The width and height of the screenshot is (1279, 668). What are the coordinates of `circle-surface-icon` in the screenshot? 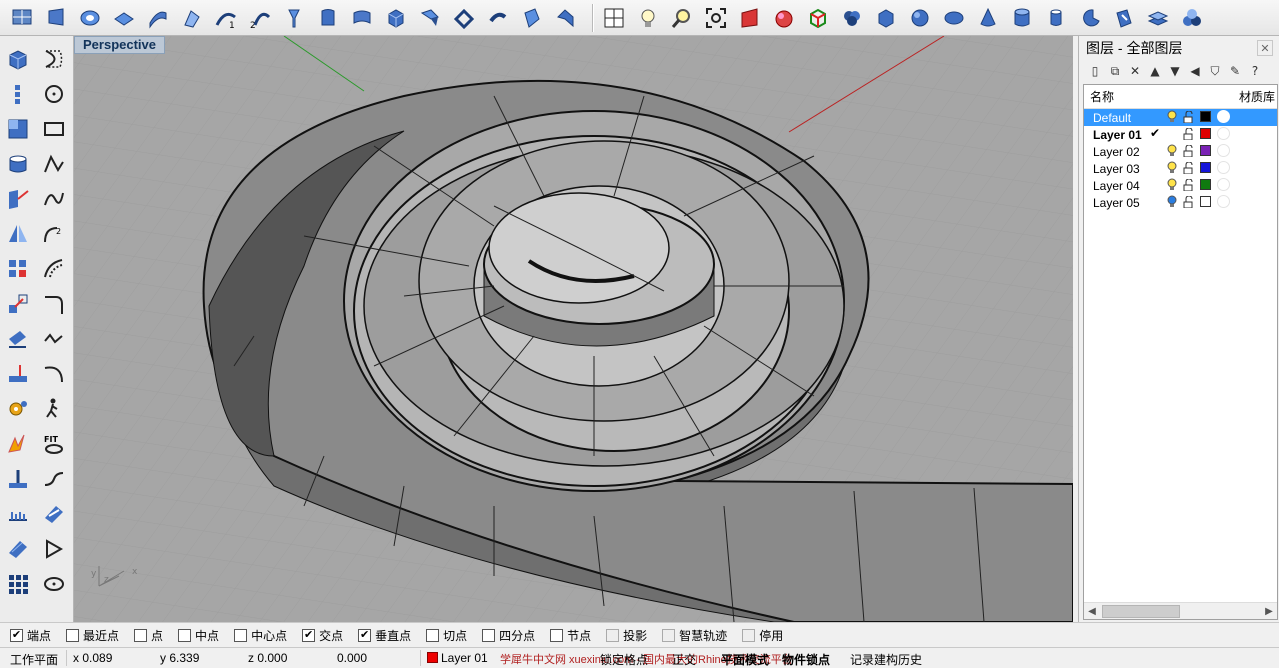 It's located at (90, 18).